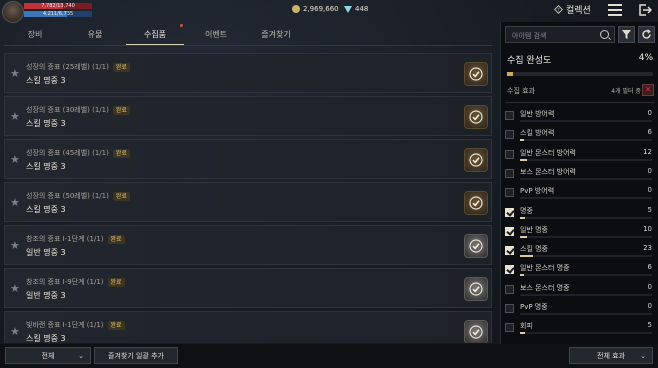  What do you see at coordinates (510, 74) in the screenshot?
I see `completion-progress-fill` at bounding box center [510, 74].